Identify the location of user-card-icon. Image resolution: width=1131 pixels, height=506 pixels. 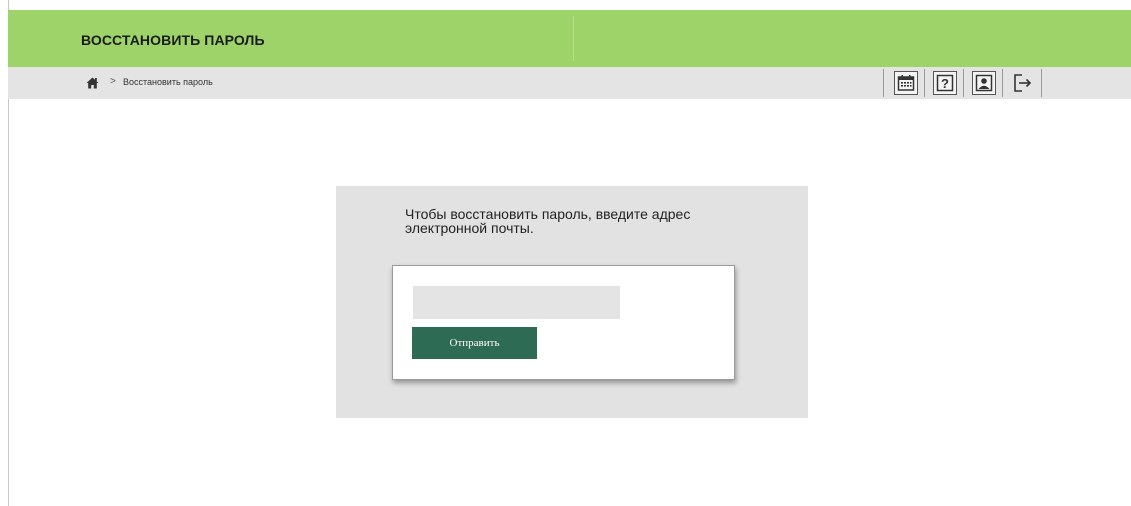
(984, 83).